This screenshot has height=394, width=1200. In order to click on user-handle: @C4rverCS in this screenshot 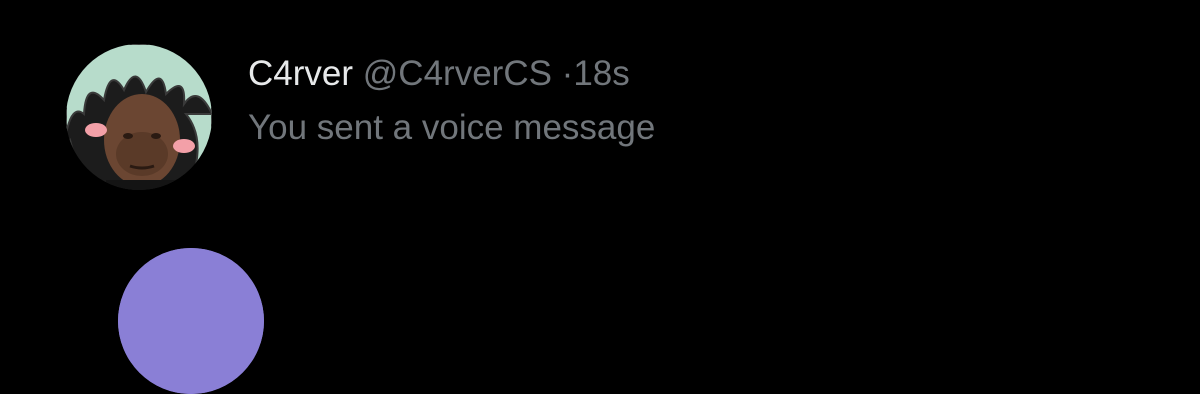, I will do `click(457, 73)`.